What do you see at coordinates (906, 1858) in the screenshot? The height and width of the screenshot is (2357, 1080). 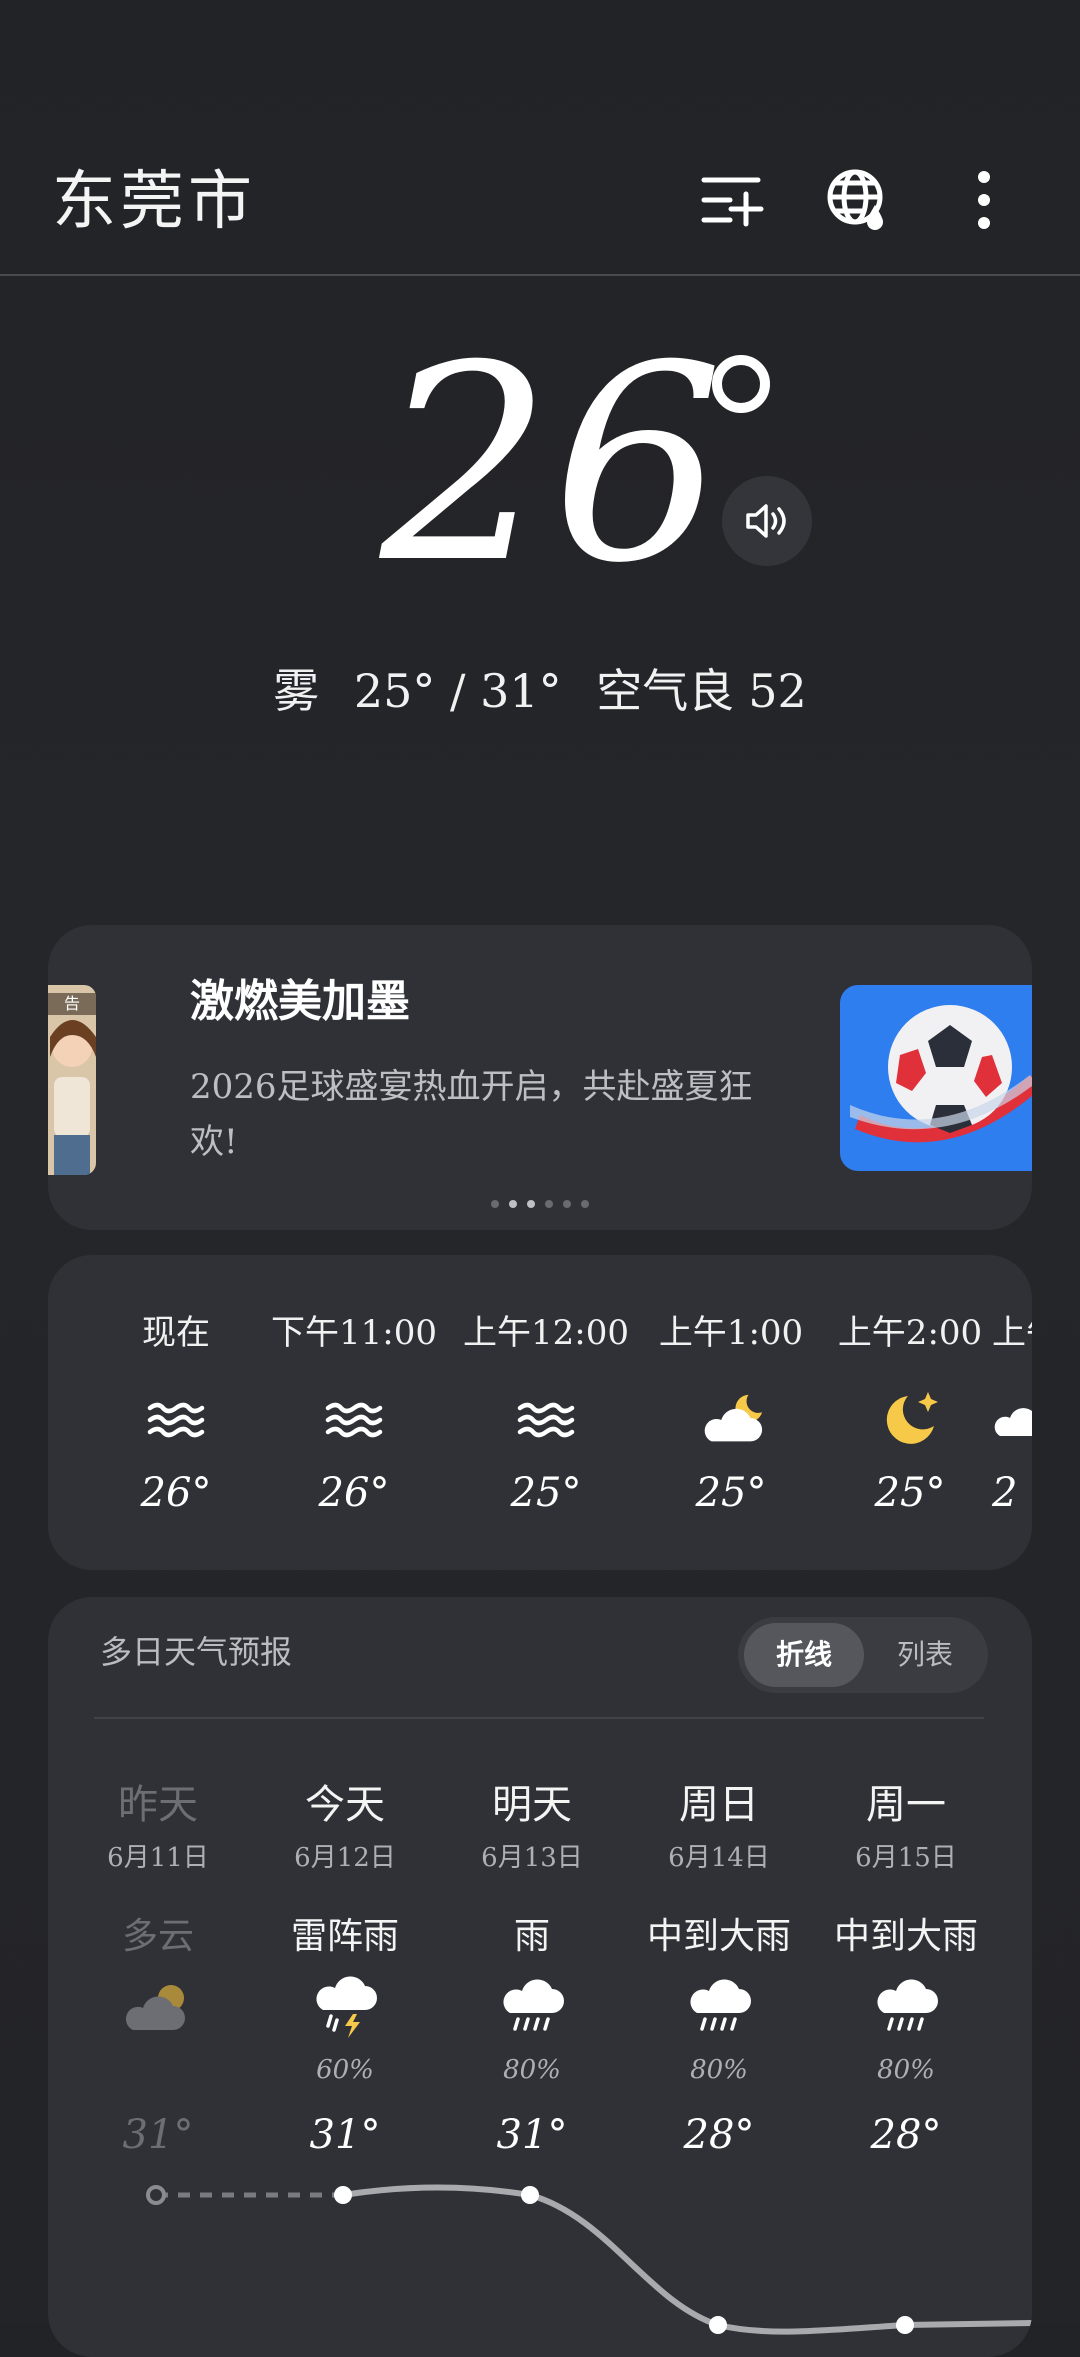 I see `day-date: 6月15日` at bounding box center [906, 1858].